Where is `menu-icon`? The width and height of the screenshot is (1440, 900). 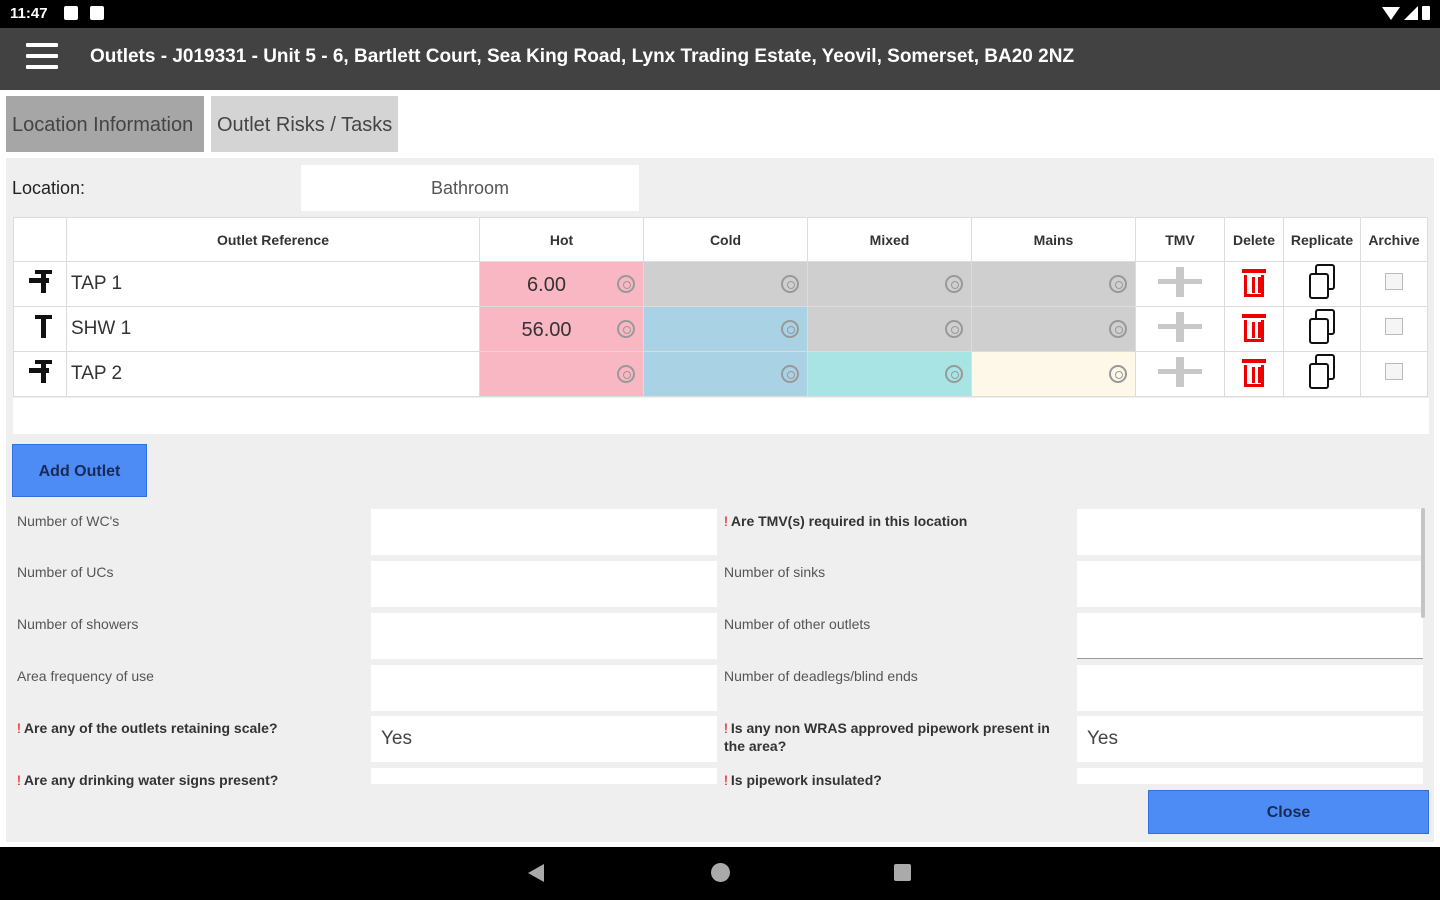 menu-icon is located at coordinates (42, 57).